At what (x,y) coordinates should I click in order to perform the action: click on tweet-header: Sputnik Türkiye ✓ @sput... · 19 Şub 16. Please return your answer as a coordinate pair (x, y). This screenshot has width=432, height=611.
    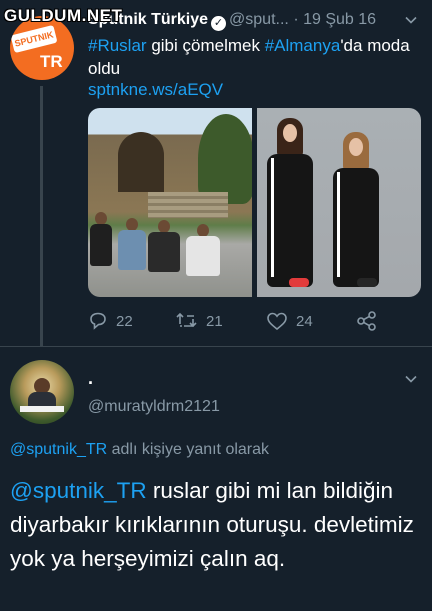
    Looking at the image, I should click on (258, 21).